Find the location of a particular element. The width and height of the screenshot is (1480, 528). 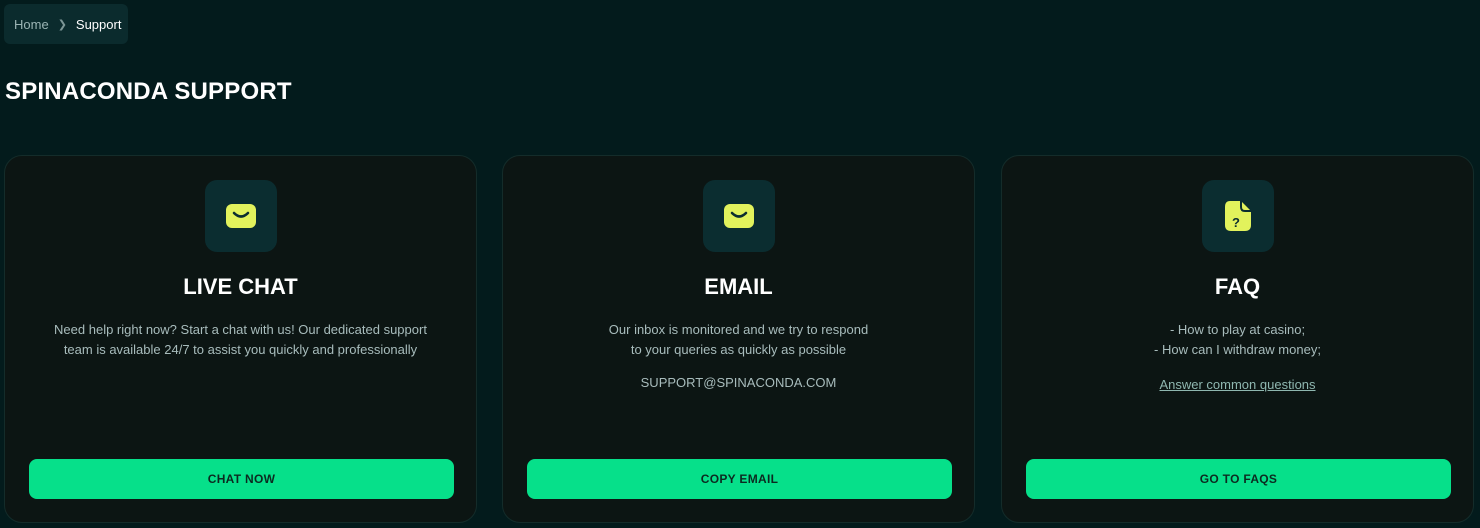

breadcrumb: Home ❯ Support is located at coordinates (66, 24).